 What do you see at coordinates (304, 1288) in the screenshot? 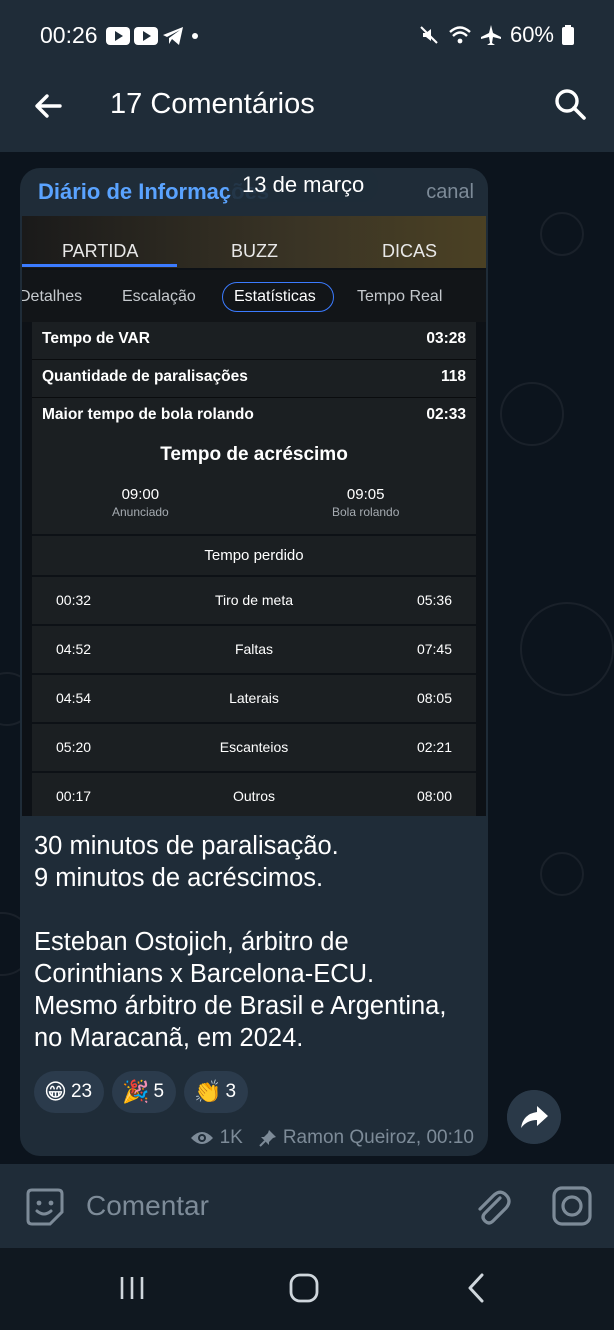
I see `home-icon` at bounding box center [304, 1288].